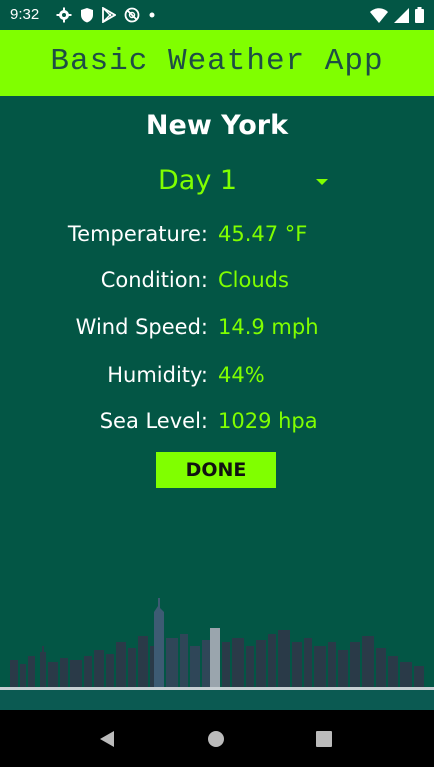  Describe the element at coordinates (263, 234) in the screenshot. I see `temperature-value: 45.47 °F` at that location.